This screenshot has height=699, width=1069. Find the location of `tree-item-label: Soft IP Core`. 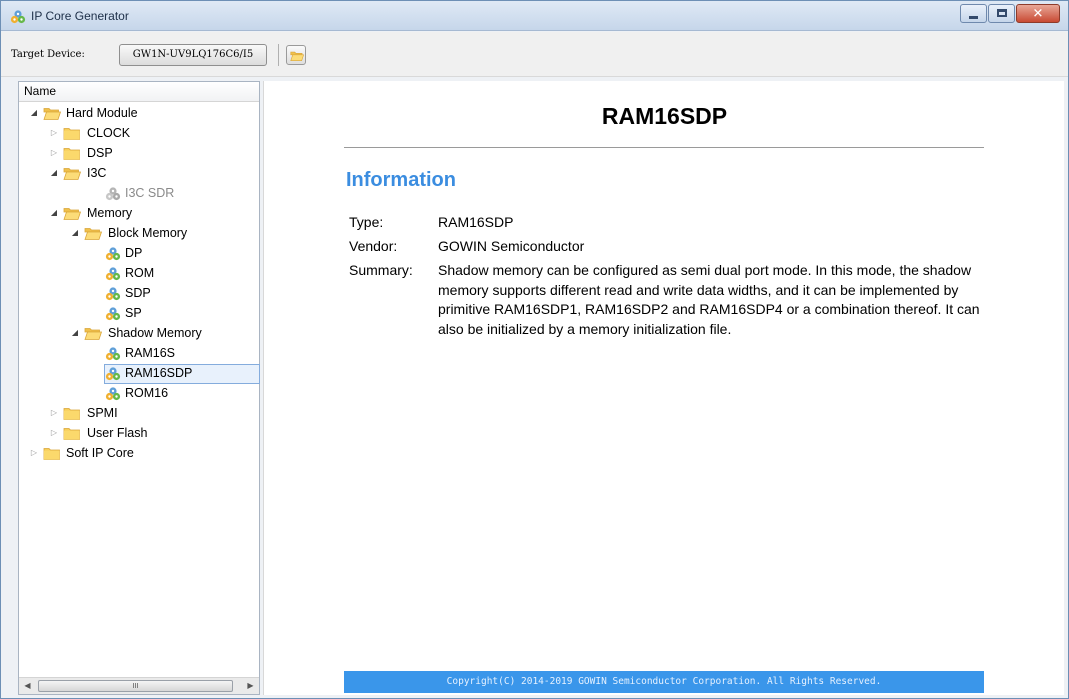

tree-item-label: Soft IP Core is located at coordinates (100, 453).